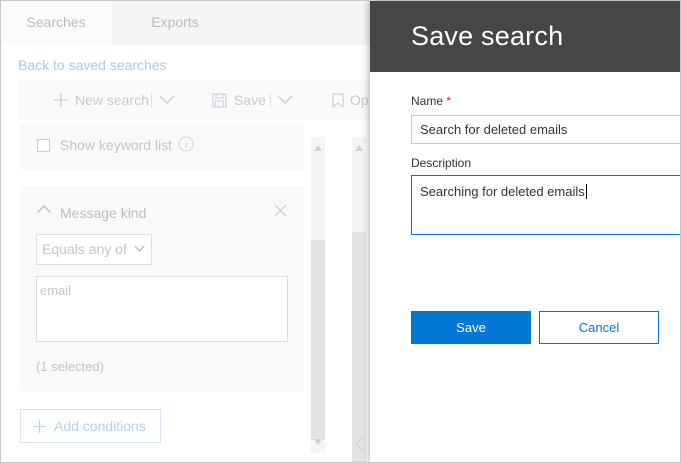  What do you see at coordinates (471, 327) in the screenshot?
I see `save-button: Save` at bounding box center [471, 327].